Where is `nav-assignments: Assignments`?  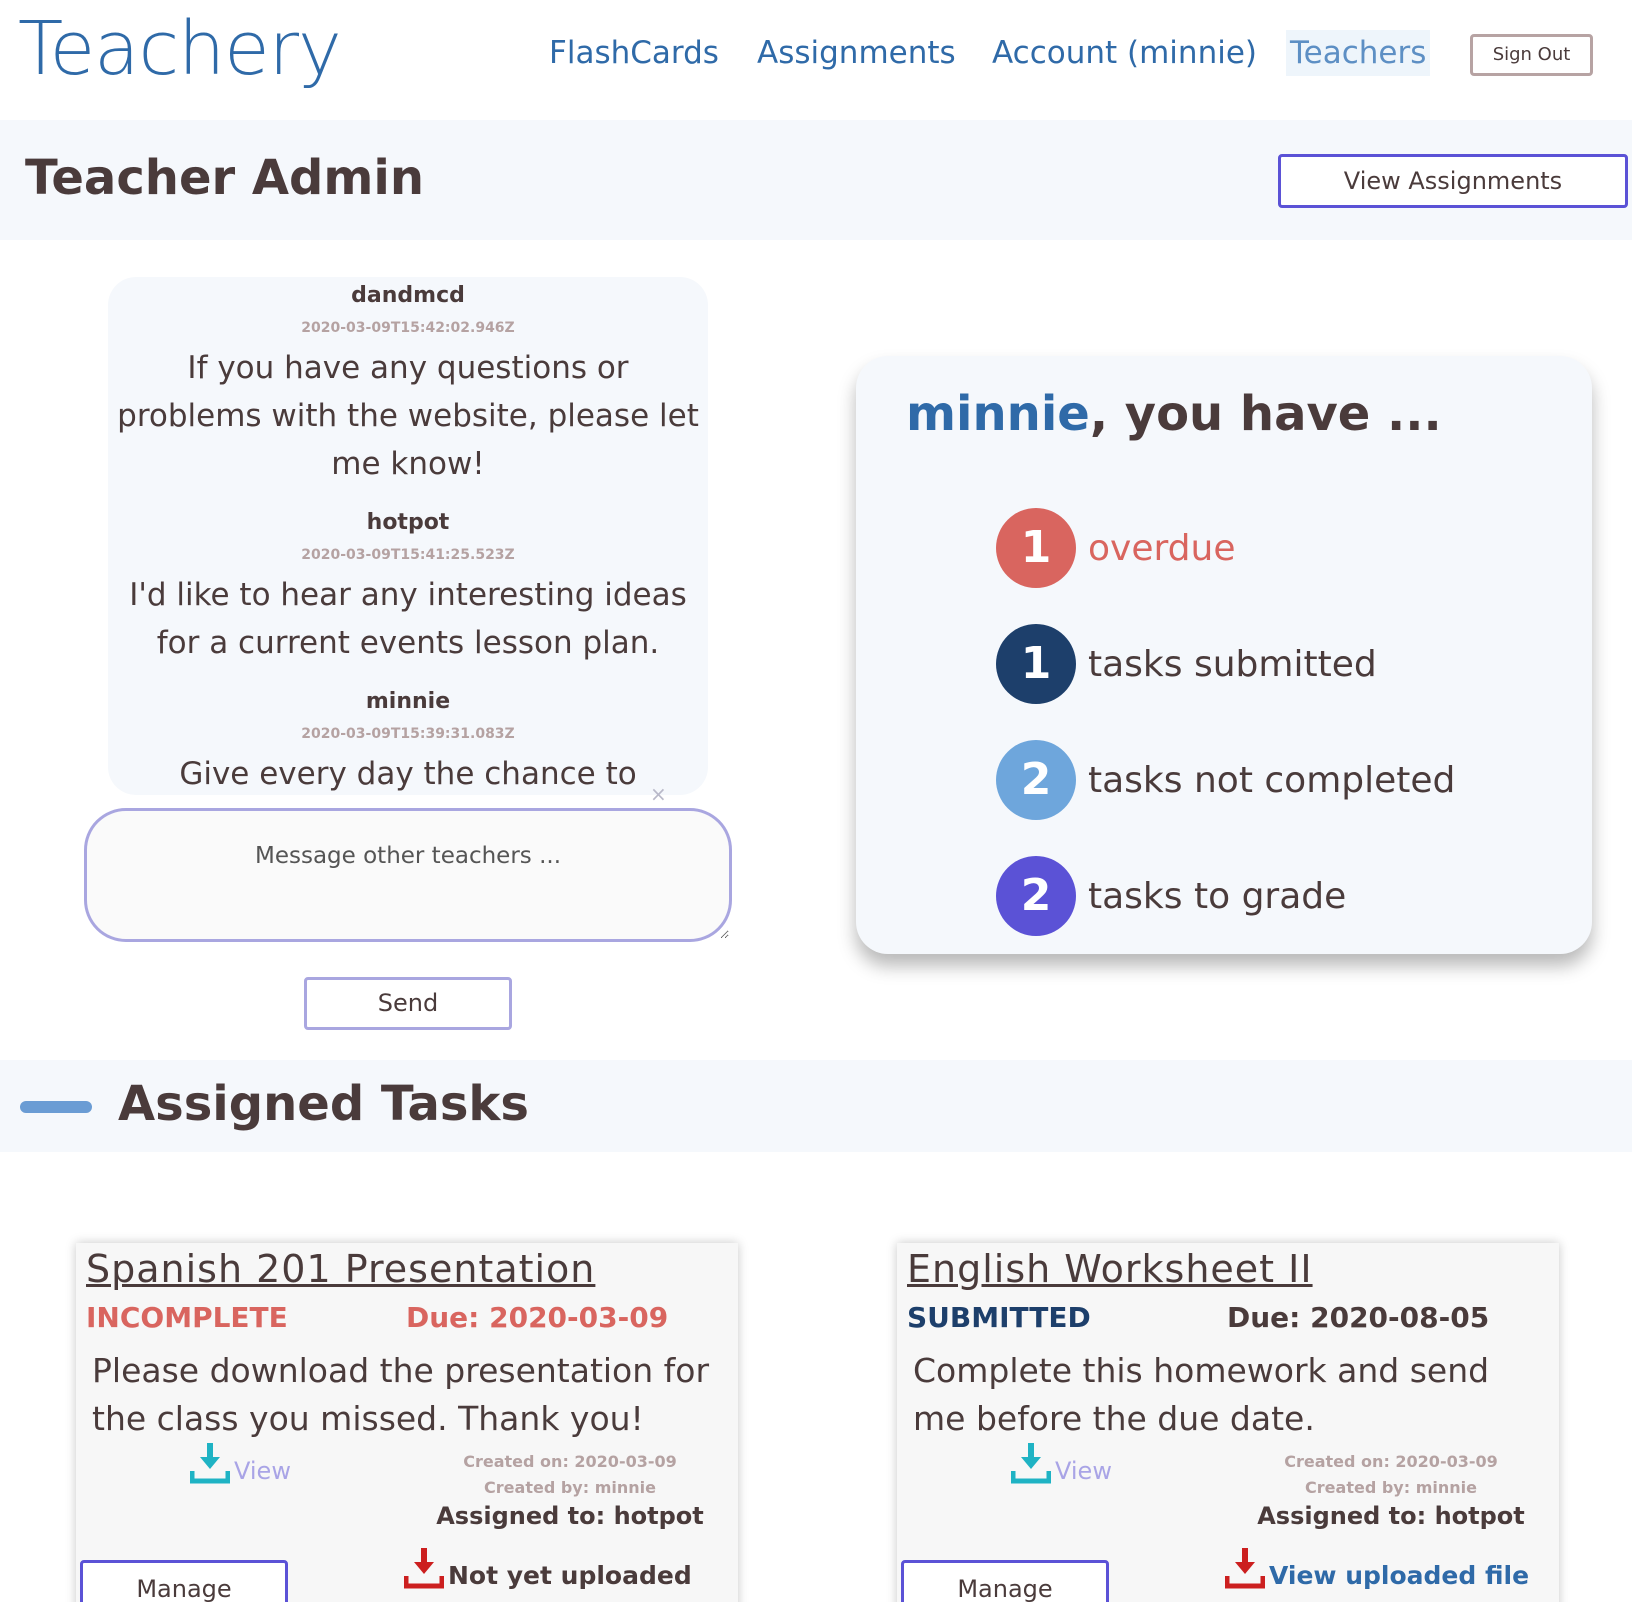 nav-assignments: Assignments is located at coordinates (856, 53).